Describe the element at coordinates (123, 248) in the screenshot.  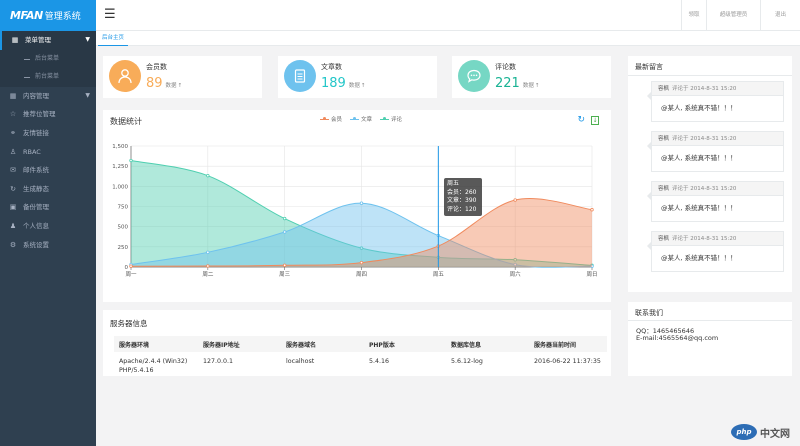
I see `y-tick-label: 250` at that location.